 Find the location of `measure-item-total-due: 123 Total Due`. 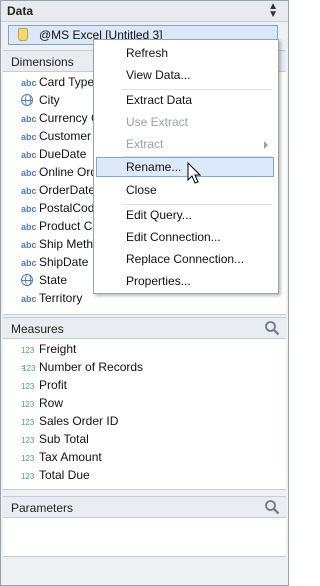

measure-item-total-due: 123 Total Due is located at coordinates (55, 475).